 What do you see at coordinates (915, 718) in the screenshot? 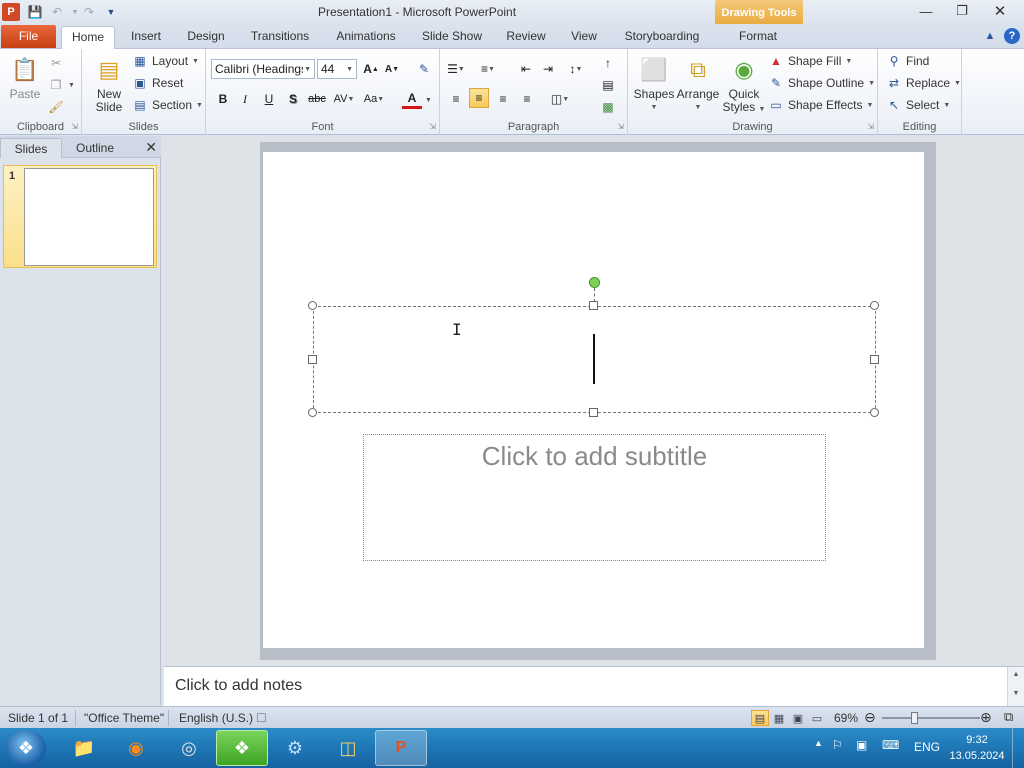
I see `zoom-slider-thumb` at bounding box center [915, 718].